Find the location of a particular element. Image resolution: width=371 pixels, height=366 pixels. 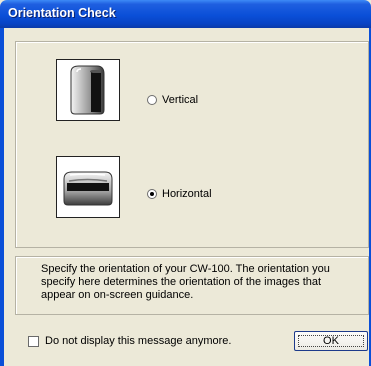

window-frame-left is located at coordinates (2, 197).